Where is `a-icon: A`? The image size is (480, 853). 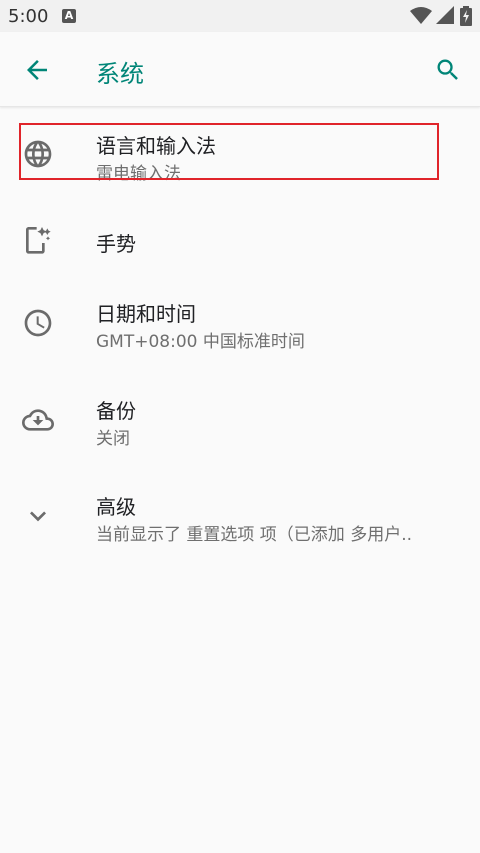
a-icon: A is located at coordinates (69, 16).